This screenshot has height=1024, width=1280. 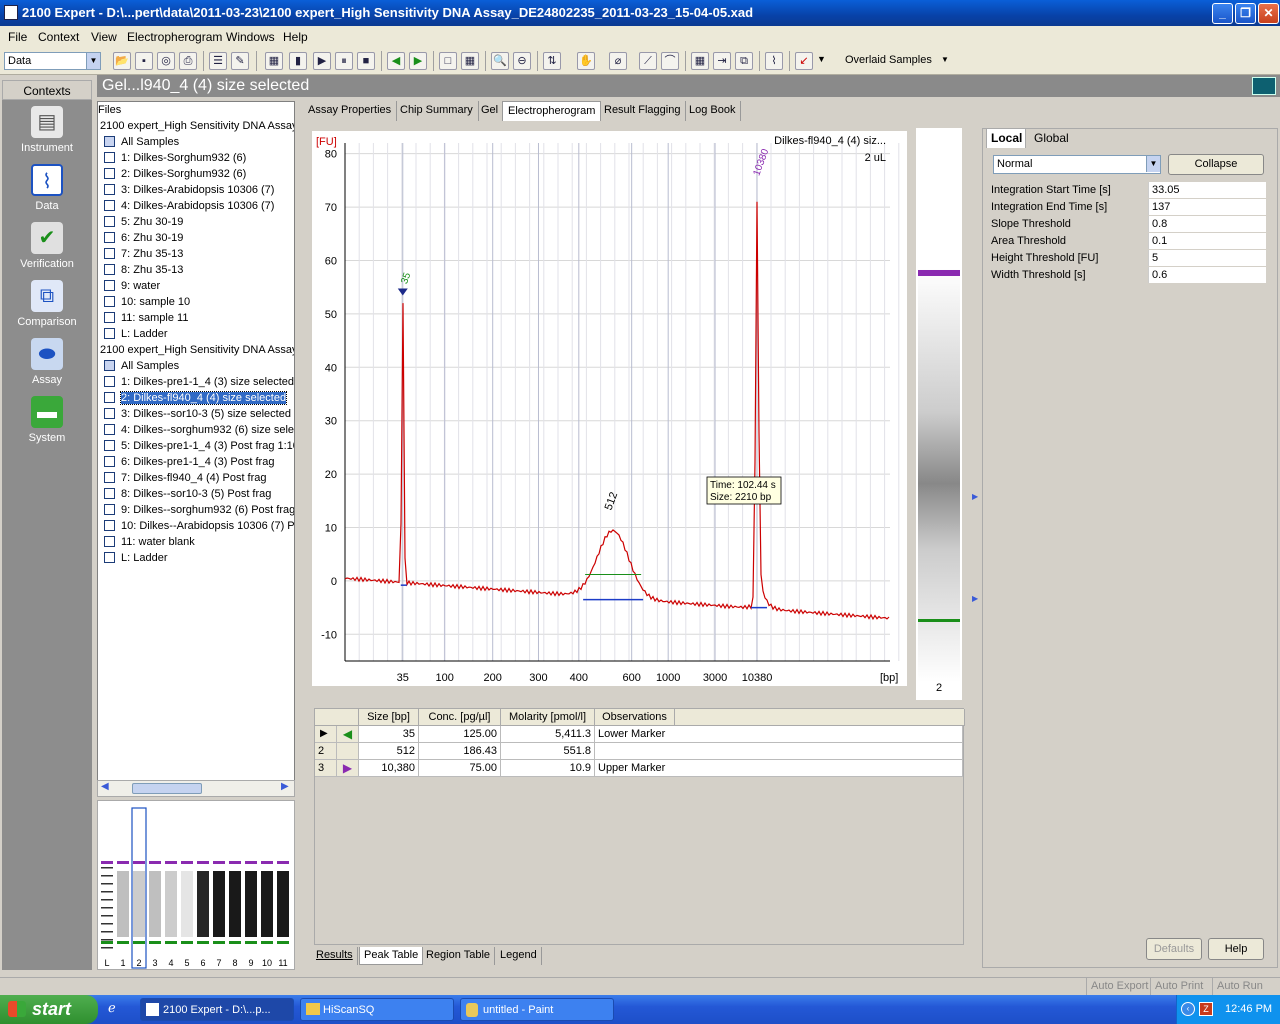 What do you see at coordinates (49, 1009) in the screenshot?
I see `start-button: start` at bounding box center [49, 1009].